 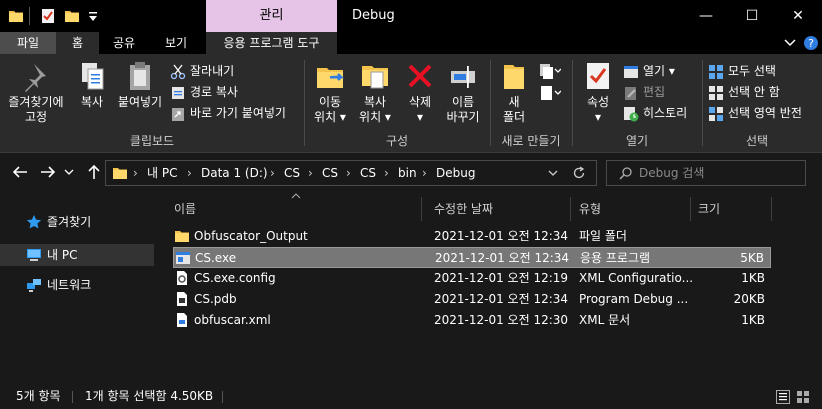 I want to click on properties-button: 속성 ▾, so click(x=598, y=92).